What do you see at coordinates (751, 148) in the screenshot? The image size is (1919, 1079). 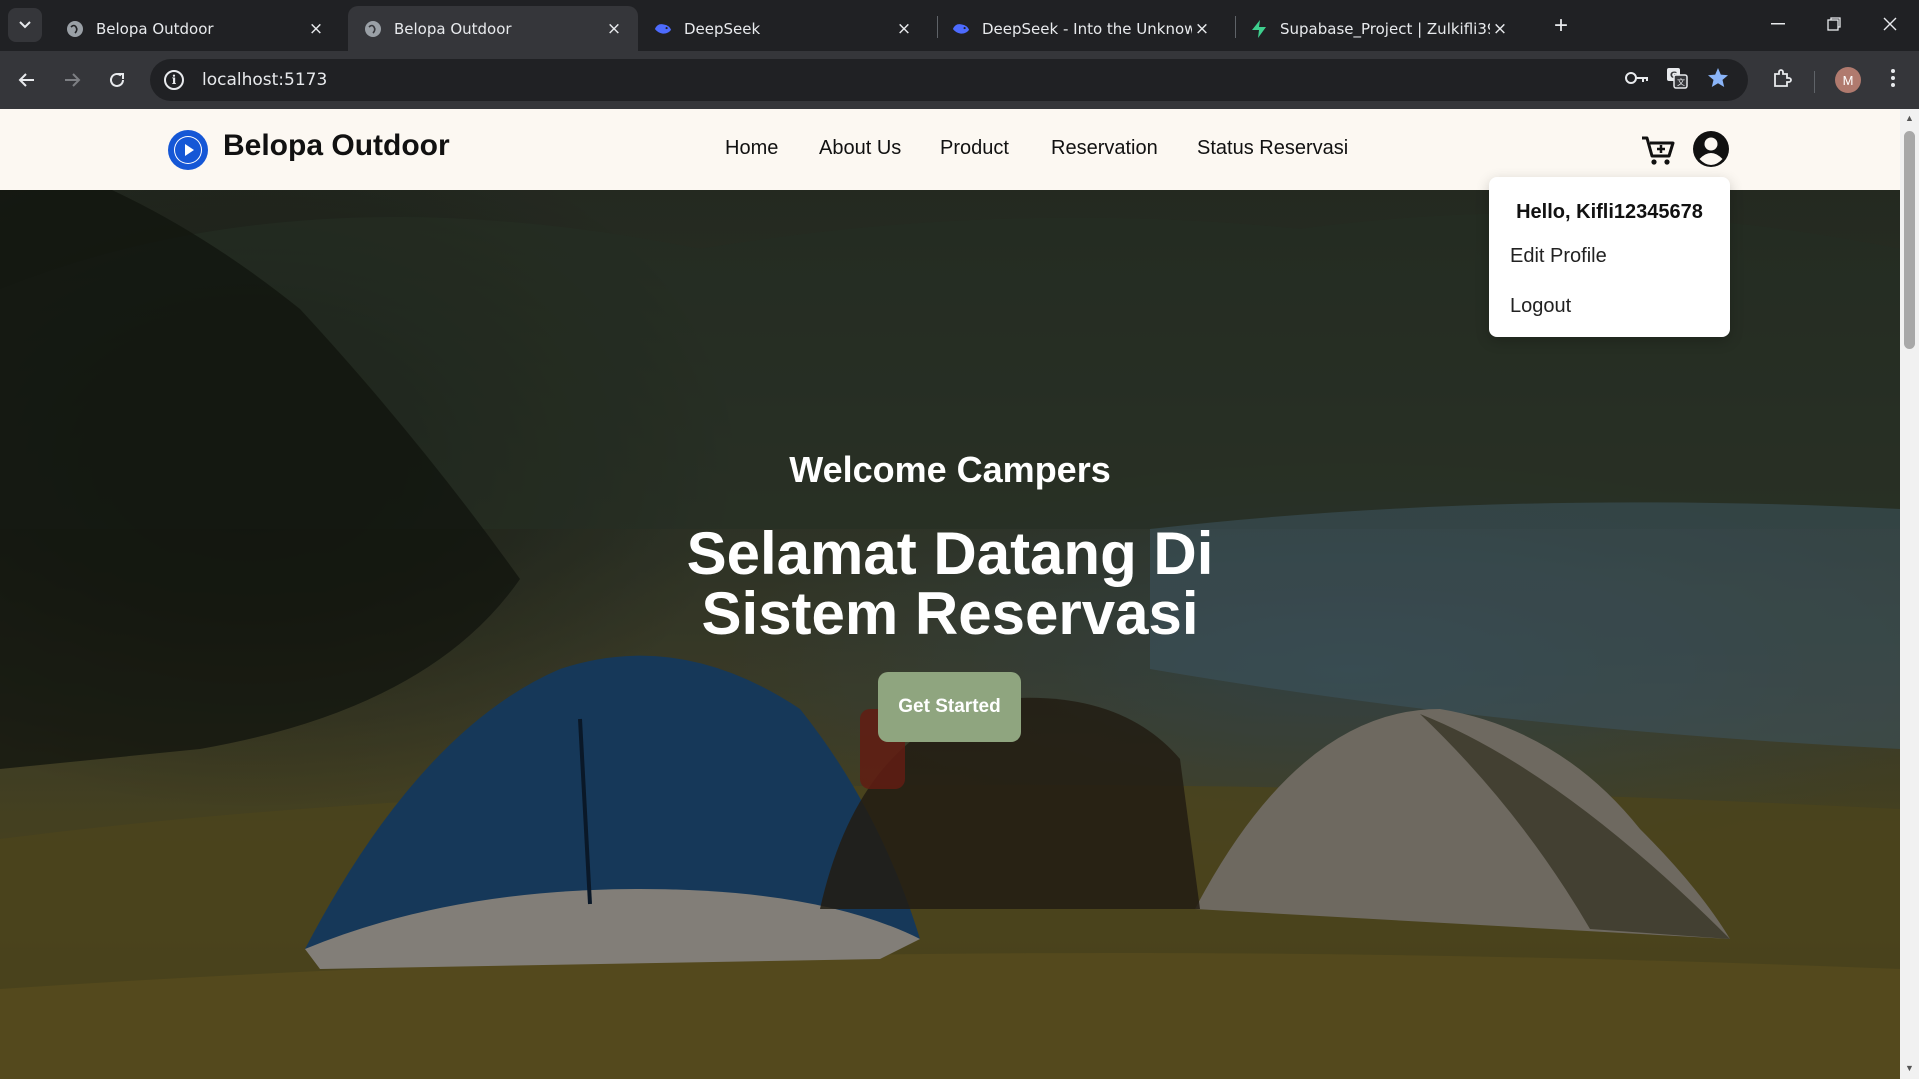 I see `nav-link-home: Home` at bounding box center [751, 148].